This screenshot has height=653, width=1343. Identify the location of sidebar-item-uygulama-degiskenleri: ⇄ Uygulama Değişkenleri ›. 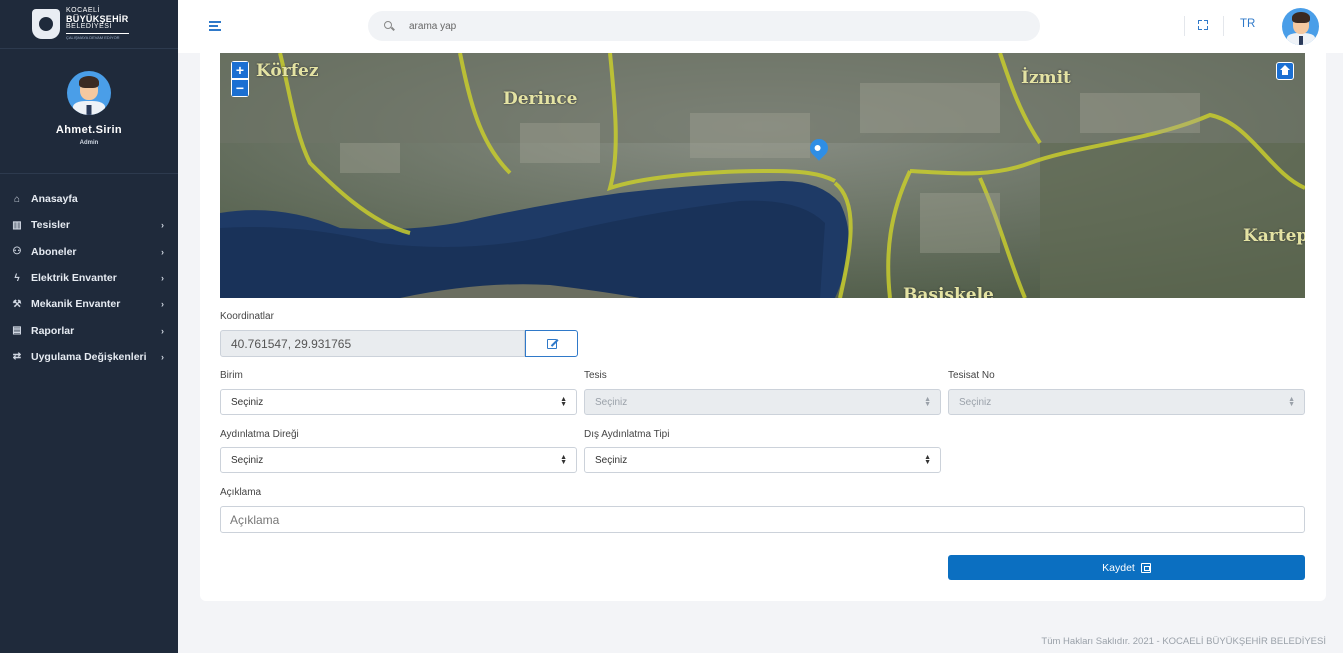
(89, 357).